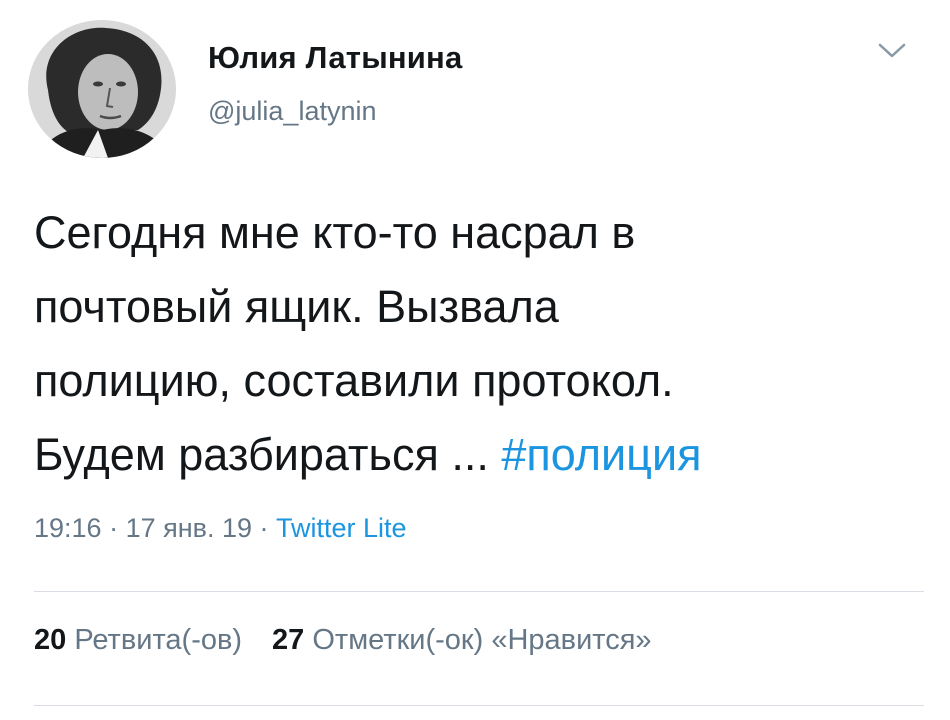 The image size is (950, 720). Describe the element at coordinates (341, 528) in the screenshot. I see `tweet-source-link: Twitter Lite` at that location.